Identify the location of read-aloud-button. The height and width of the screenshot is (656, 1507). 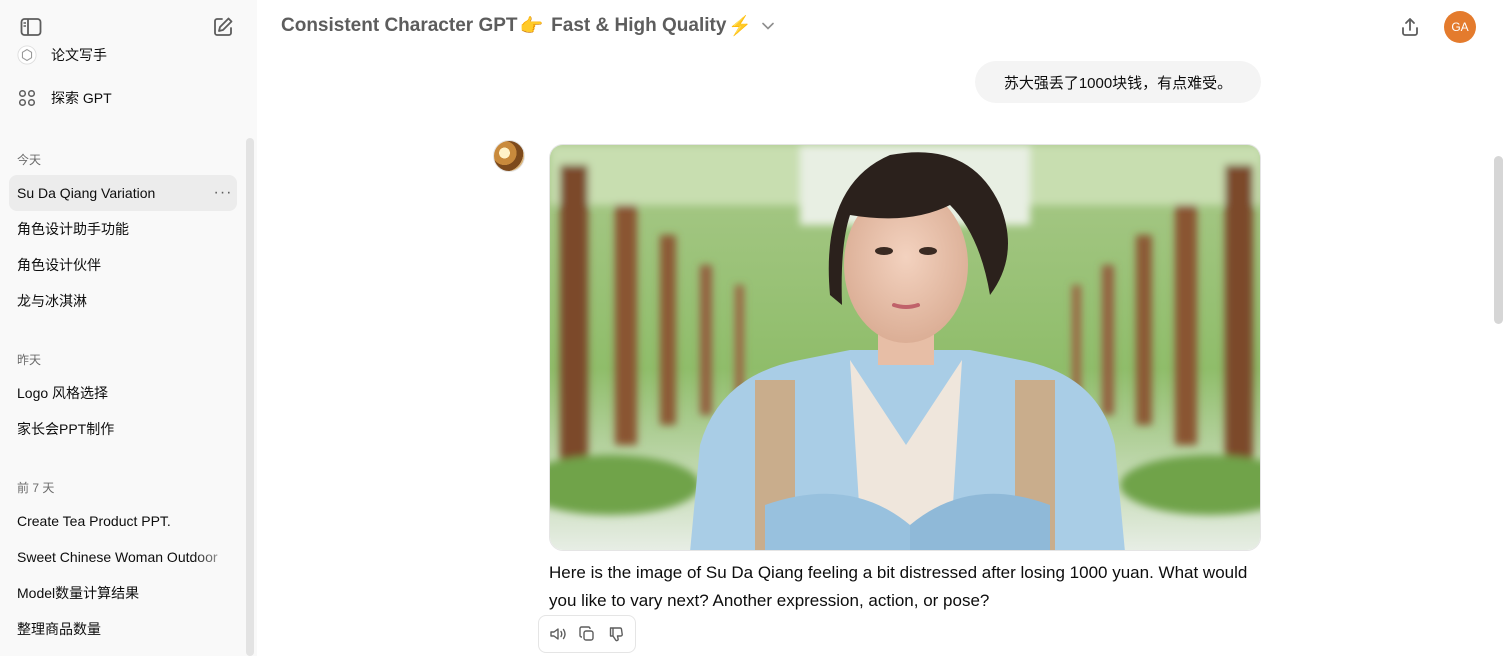
(558, 634).